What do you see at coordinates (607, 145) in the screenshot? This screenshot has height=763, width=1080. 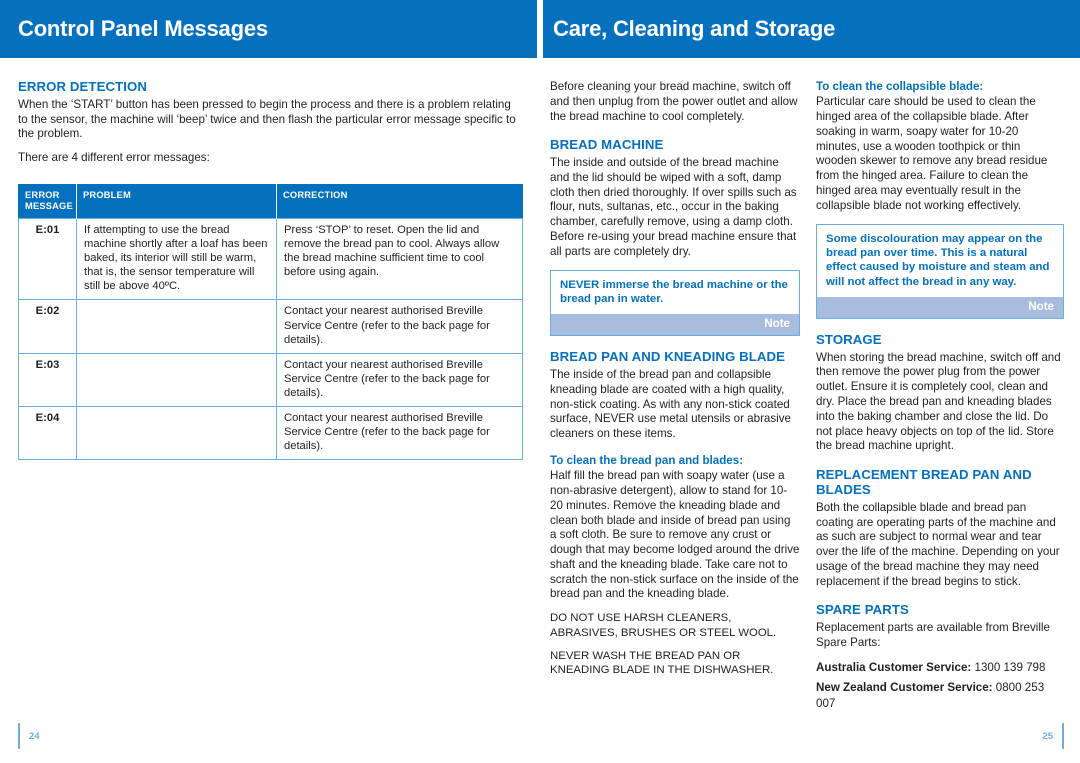 I see `section-bread-machine-title: BREAD MACHINE` at bounding box center [607, 145].